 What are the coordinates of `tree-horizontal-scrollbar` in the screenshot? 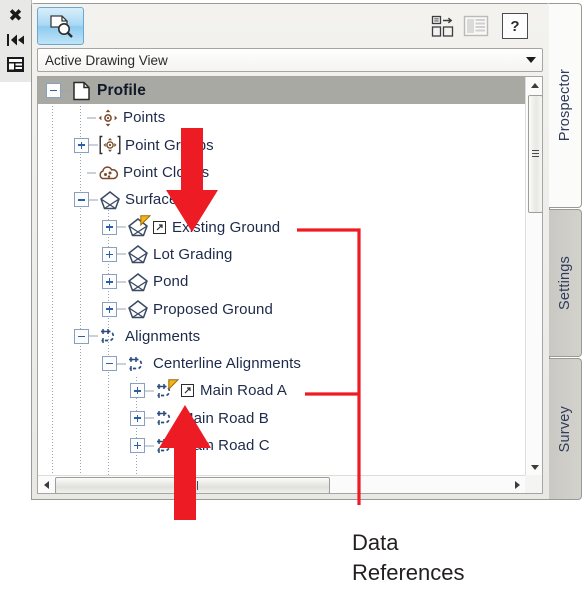 It's located at (281, 484).